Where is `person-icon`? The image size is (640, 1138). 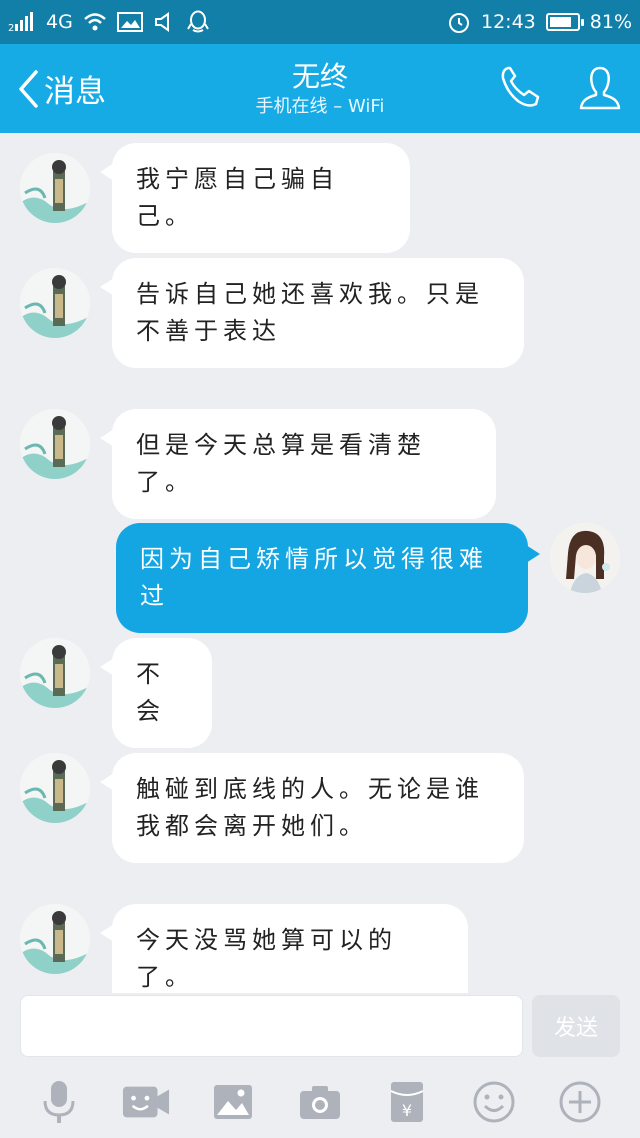
person-icon is located at coordinates (600, 88).